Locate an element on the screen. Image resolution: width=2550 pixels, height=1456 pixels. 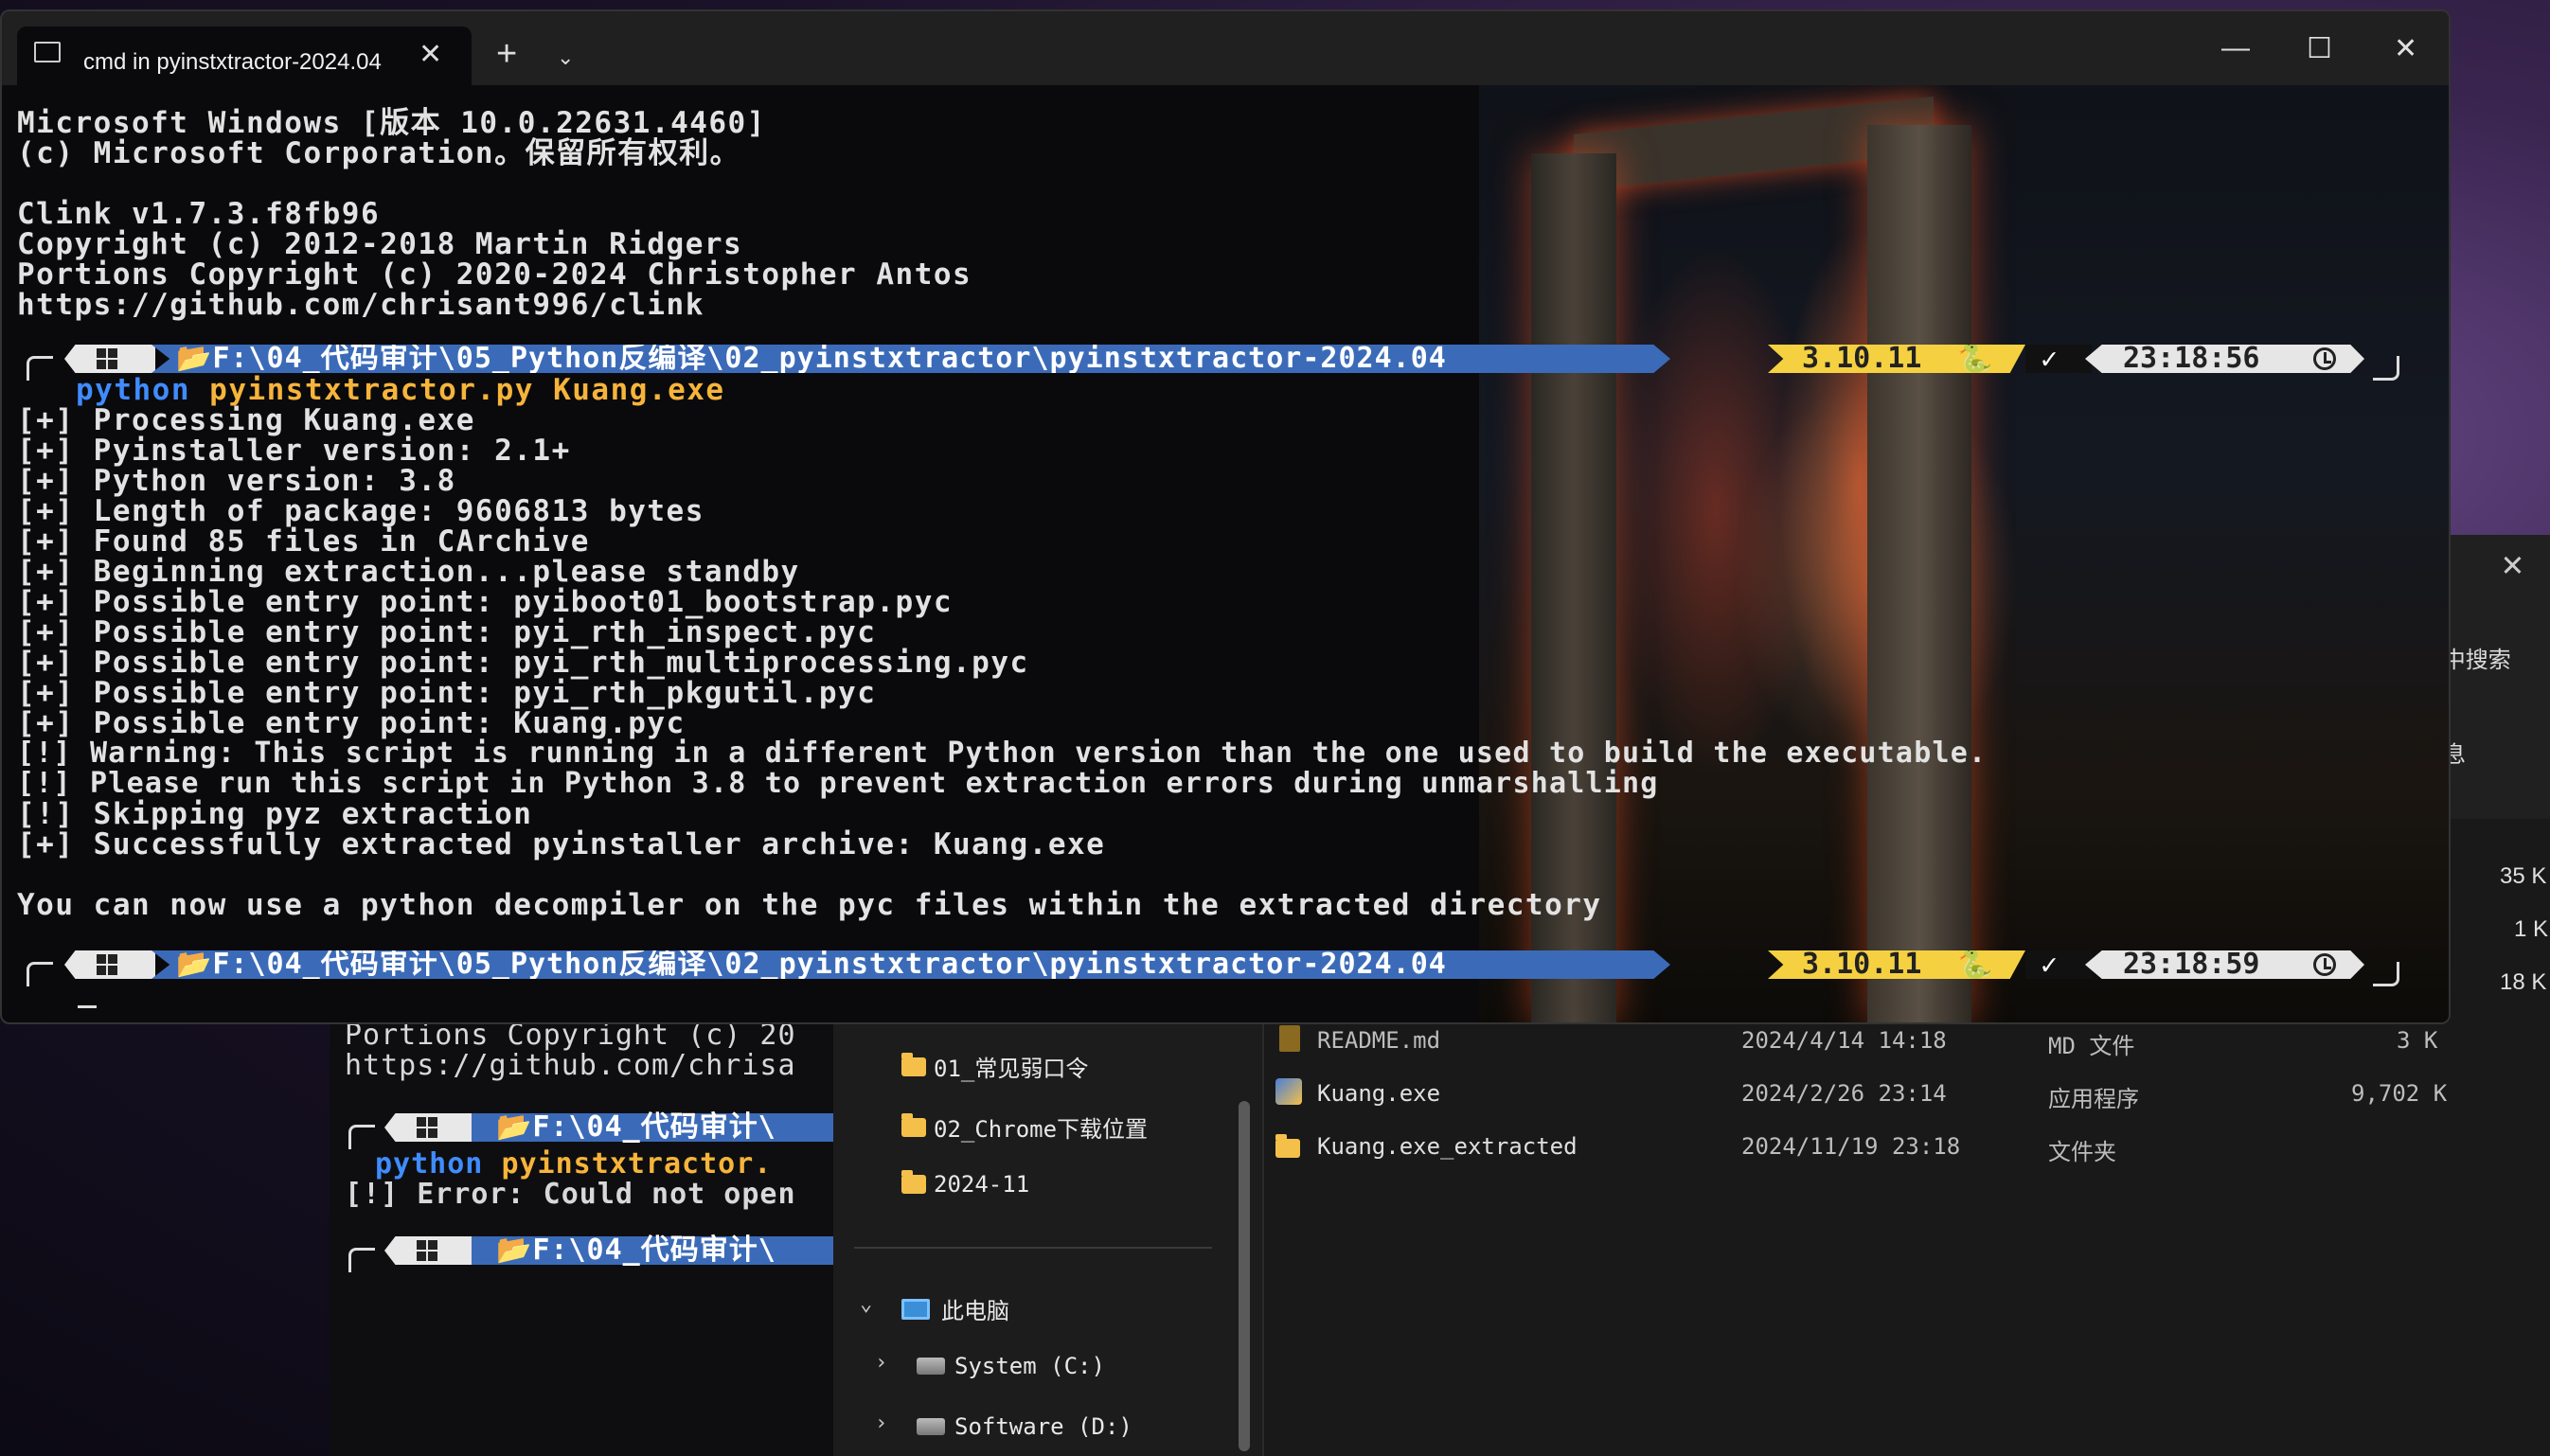
terminal-tab: cmd in pyinstxtractor-2024.04 ✕ is located at coordinates (245, 56).